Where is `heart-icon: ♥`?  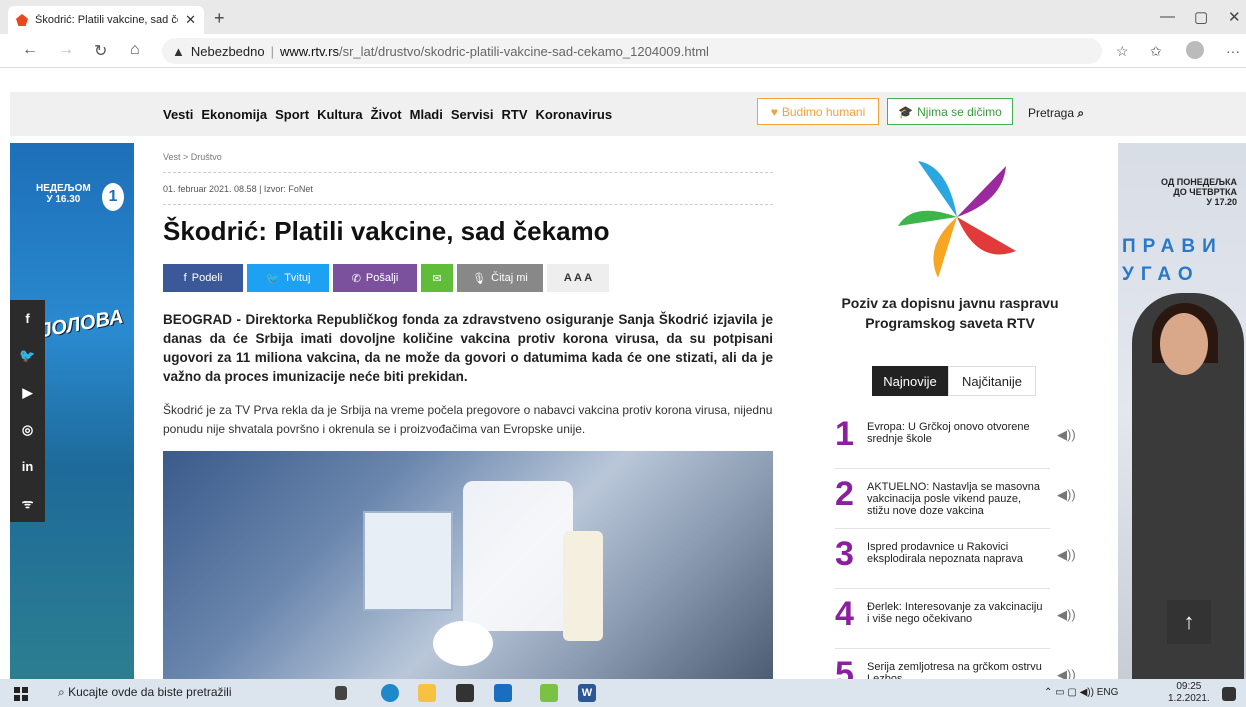 heart-icon: ♥ is located at coordinates (774, 111).